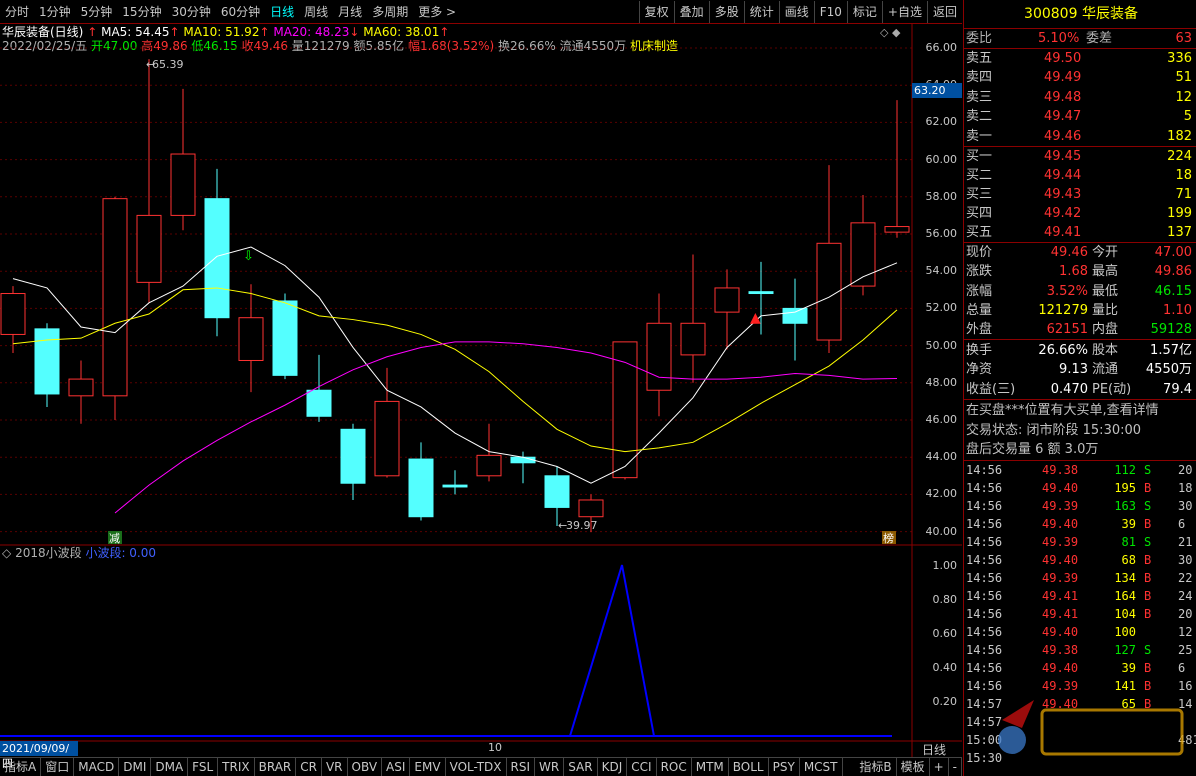  What do you see at coordinates (913, 767) in the screenshot?
I see `indicator-tab: 模板` at bounding box center [913, 767].